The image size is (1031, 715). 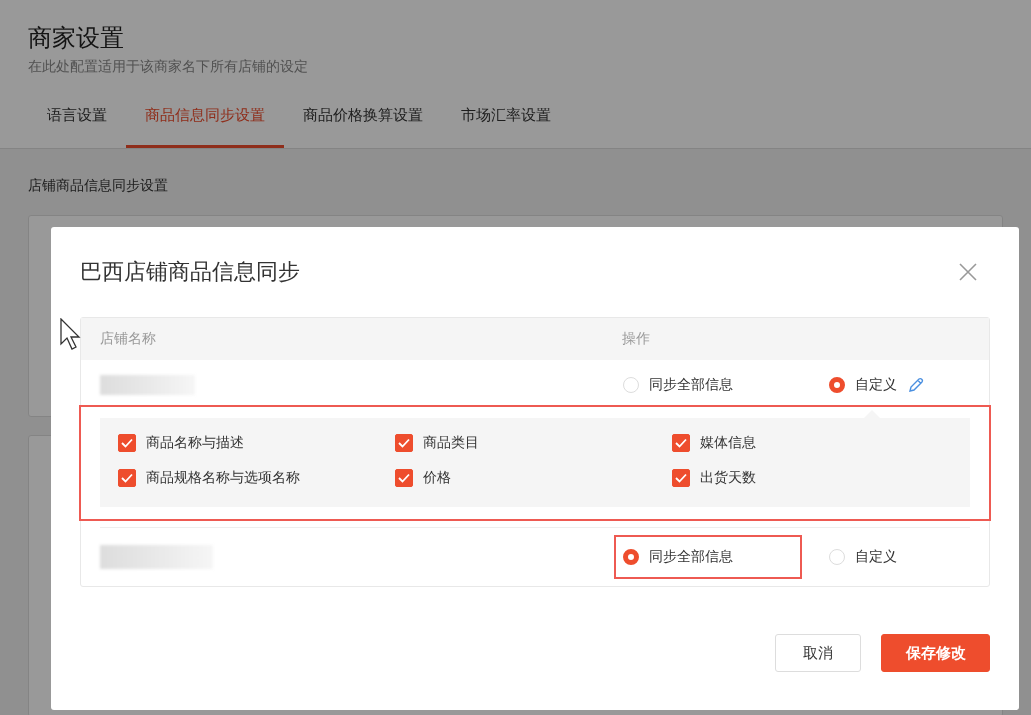 What do you see at coordinates (437, 478) in the screenshot?
I see `checkbox-label: 价格` at bounding box center [437, 478].